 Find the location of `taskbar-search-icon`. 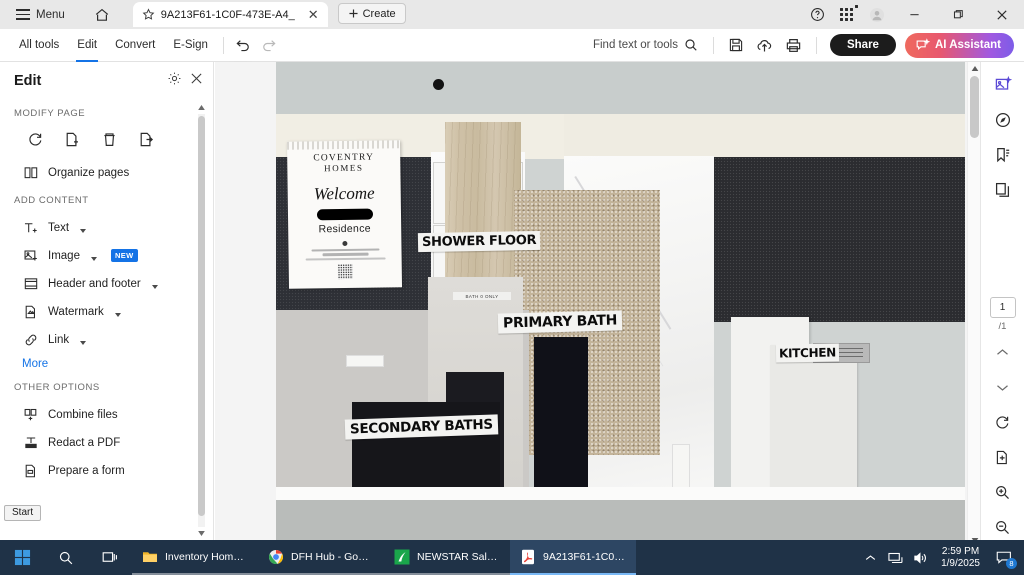

taskbar-search-icon is located at coordinates (66, 557).